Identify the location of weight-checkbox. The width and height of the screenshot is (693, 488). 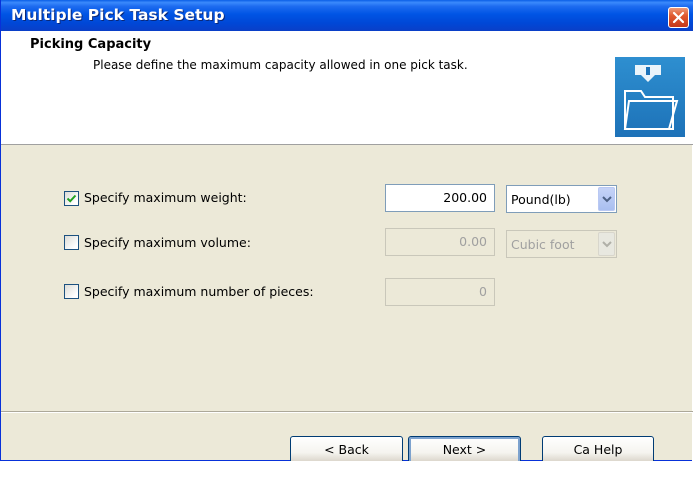
(71, 198).